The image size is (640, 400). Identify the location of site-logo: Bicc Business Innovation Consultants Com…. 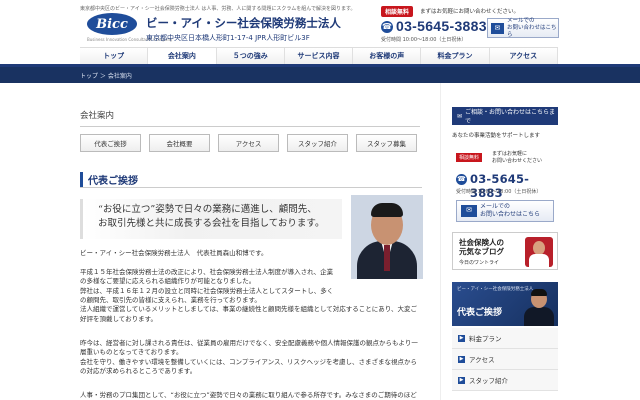
(130, 30).